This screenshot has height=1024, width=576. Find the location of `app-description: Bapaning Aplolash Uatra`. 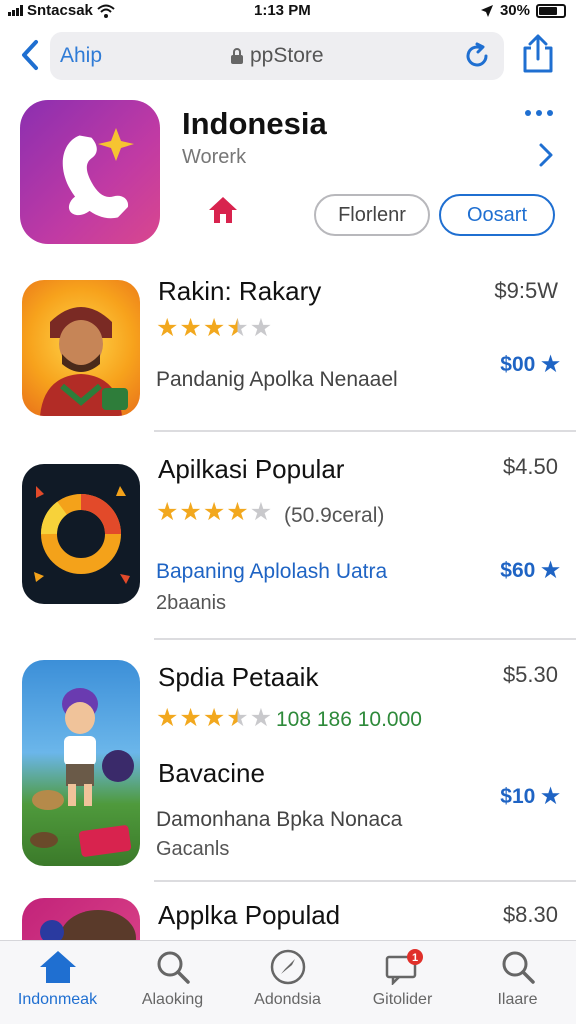

app-description: Bapaning Aplolash Uatra is located at coordinates (271, 572).